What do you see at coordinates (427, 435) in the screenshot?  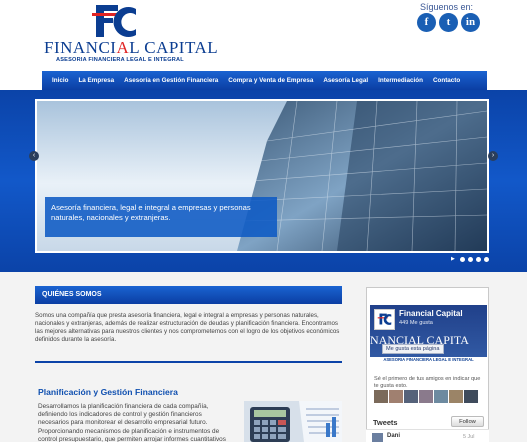 I see `tweet-item: Dani 5 Jul` at bounding box center [427, 435].